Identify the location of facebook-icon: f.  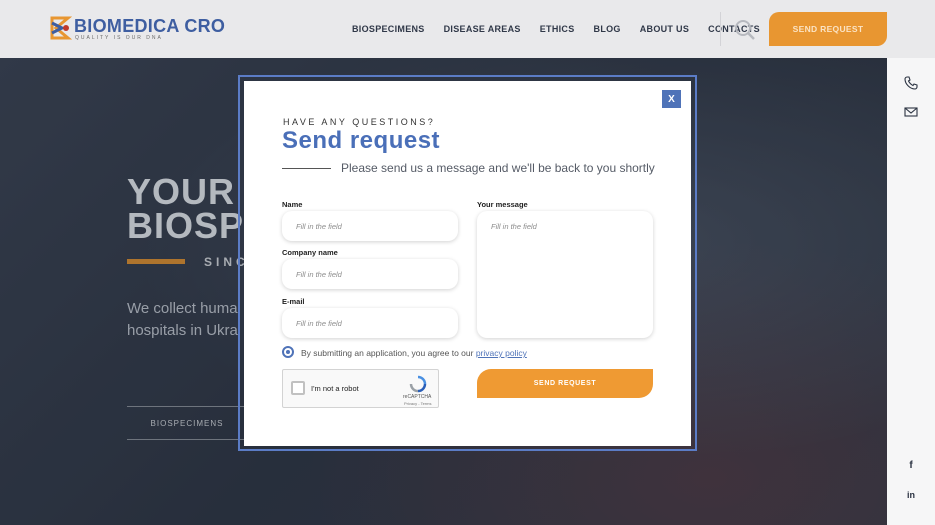
(911, 467).